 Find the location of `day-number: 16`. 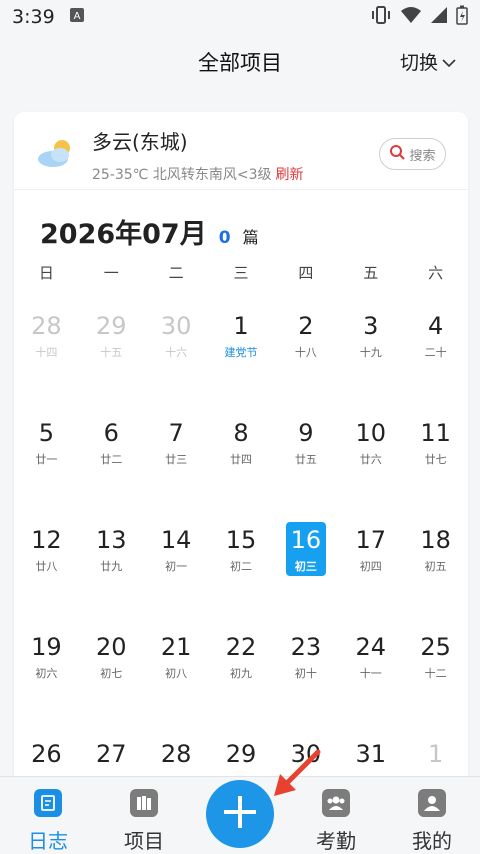

day-number: 16 is located at coordinates (306, 540).